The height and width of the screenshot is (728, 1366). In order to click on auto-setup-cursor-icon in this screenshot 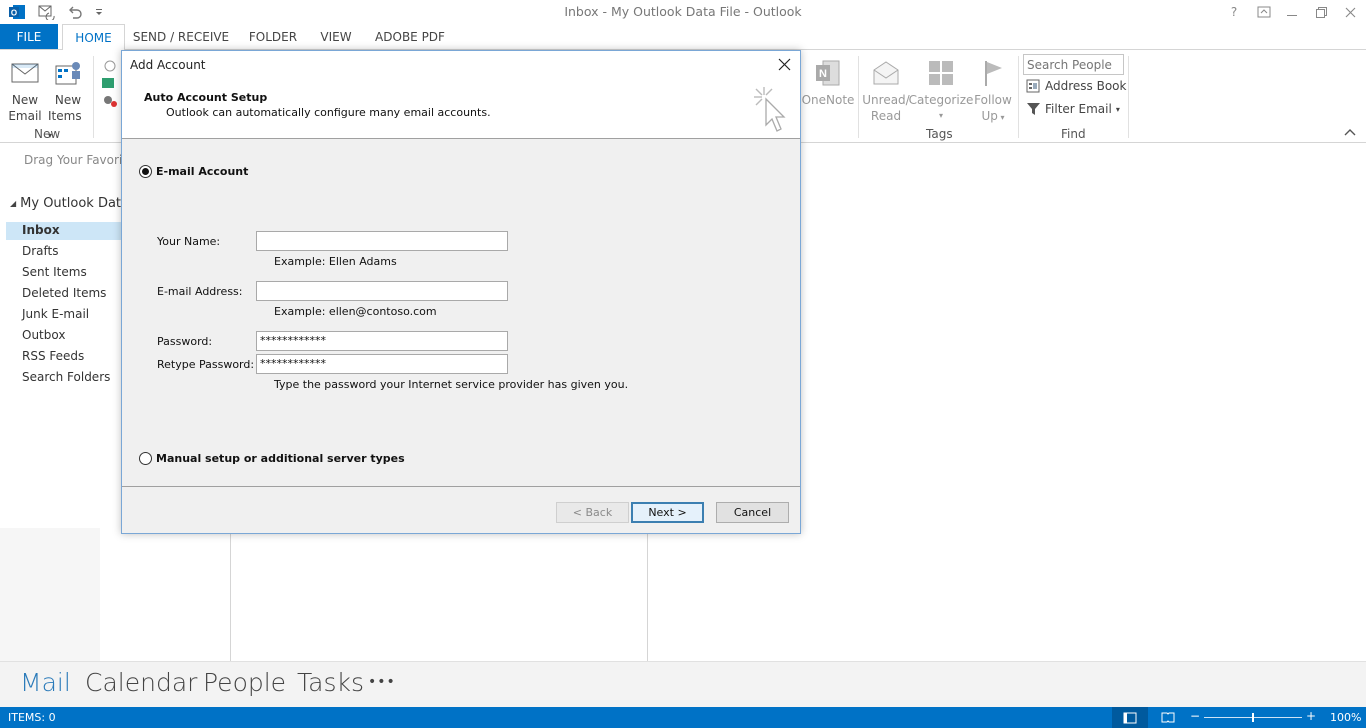, I will do `click(770, 110)`.